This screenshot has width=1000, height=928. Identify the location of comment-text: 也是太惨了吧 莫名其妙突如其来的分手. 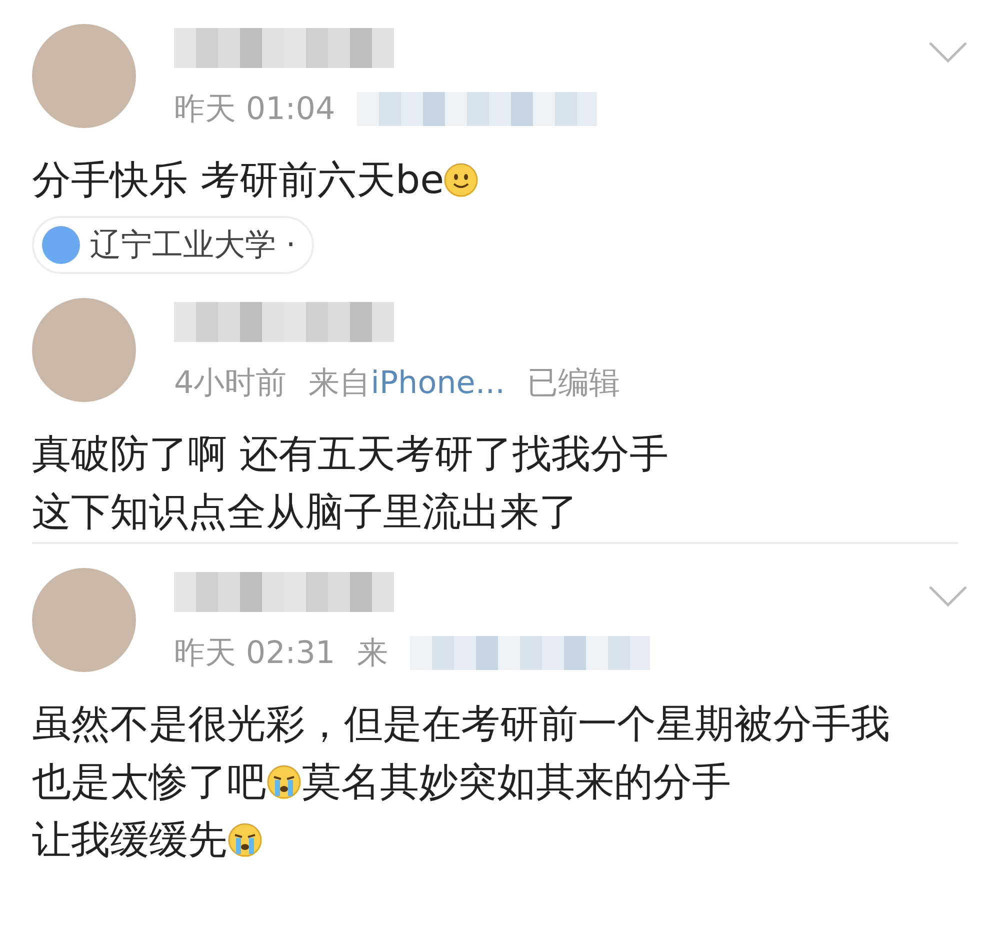
(382, 783).